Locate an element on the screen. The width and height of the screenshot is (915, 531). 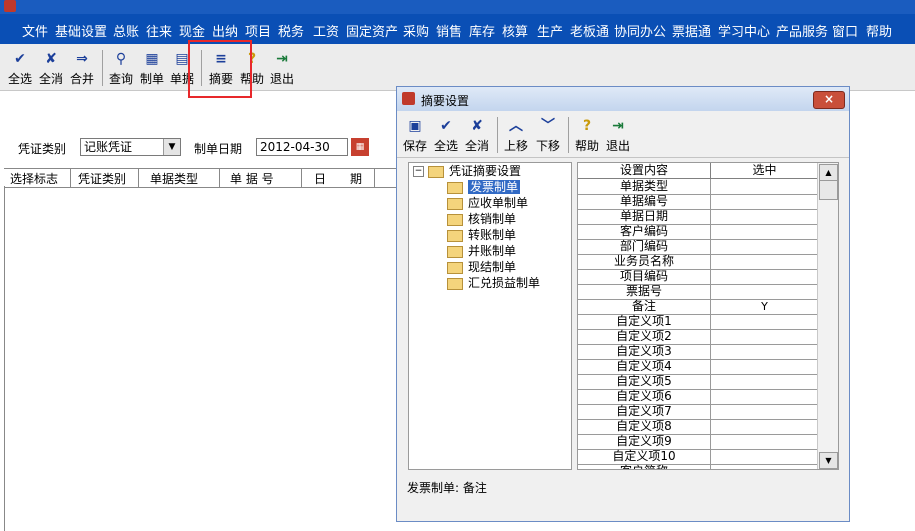
vertical-scrollbar: ▲ ▼ is located at coordinates (827, 316).